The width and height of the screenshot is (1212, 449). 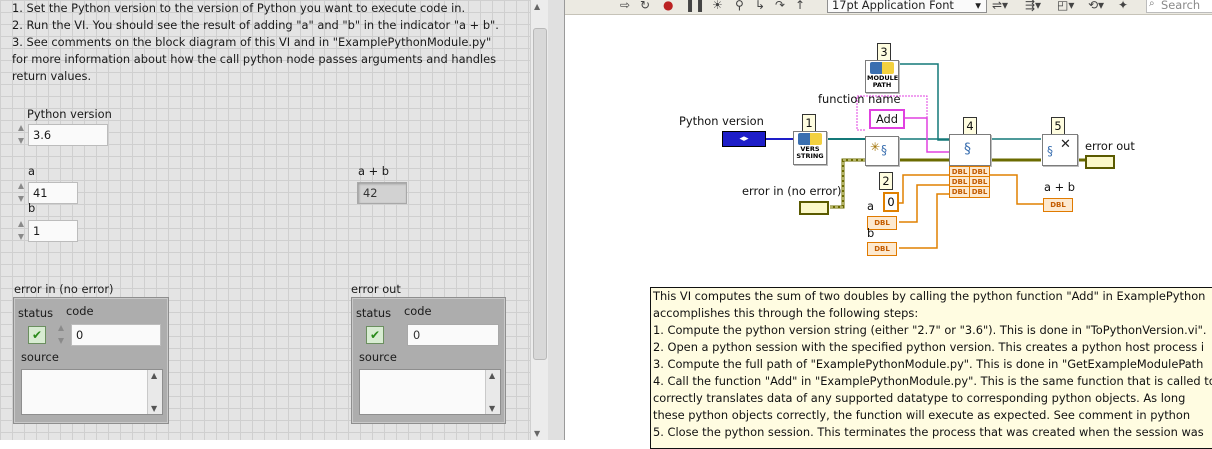 What do you see at coordinates (69, 114) in the screenshot?
I see `python-version-label: Python version` at bounding box center [69, 114].